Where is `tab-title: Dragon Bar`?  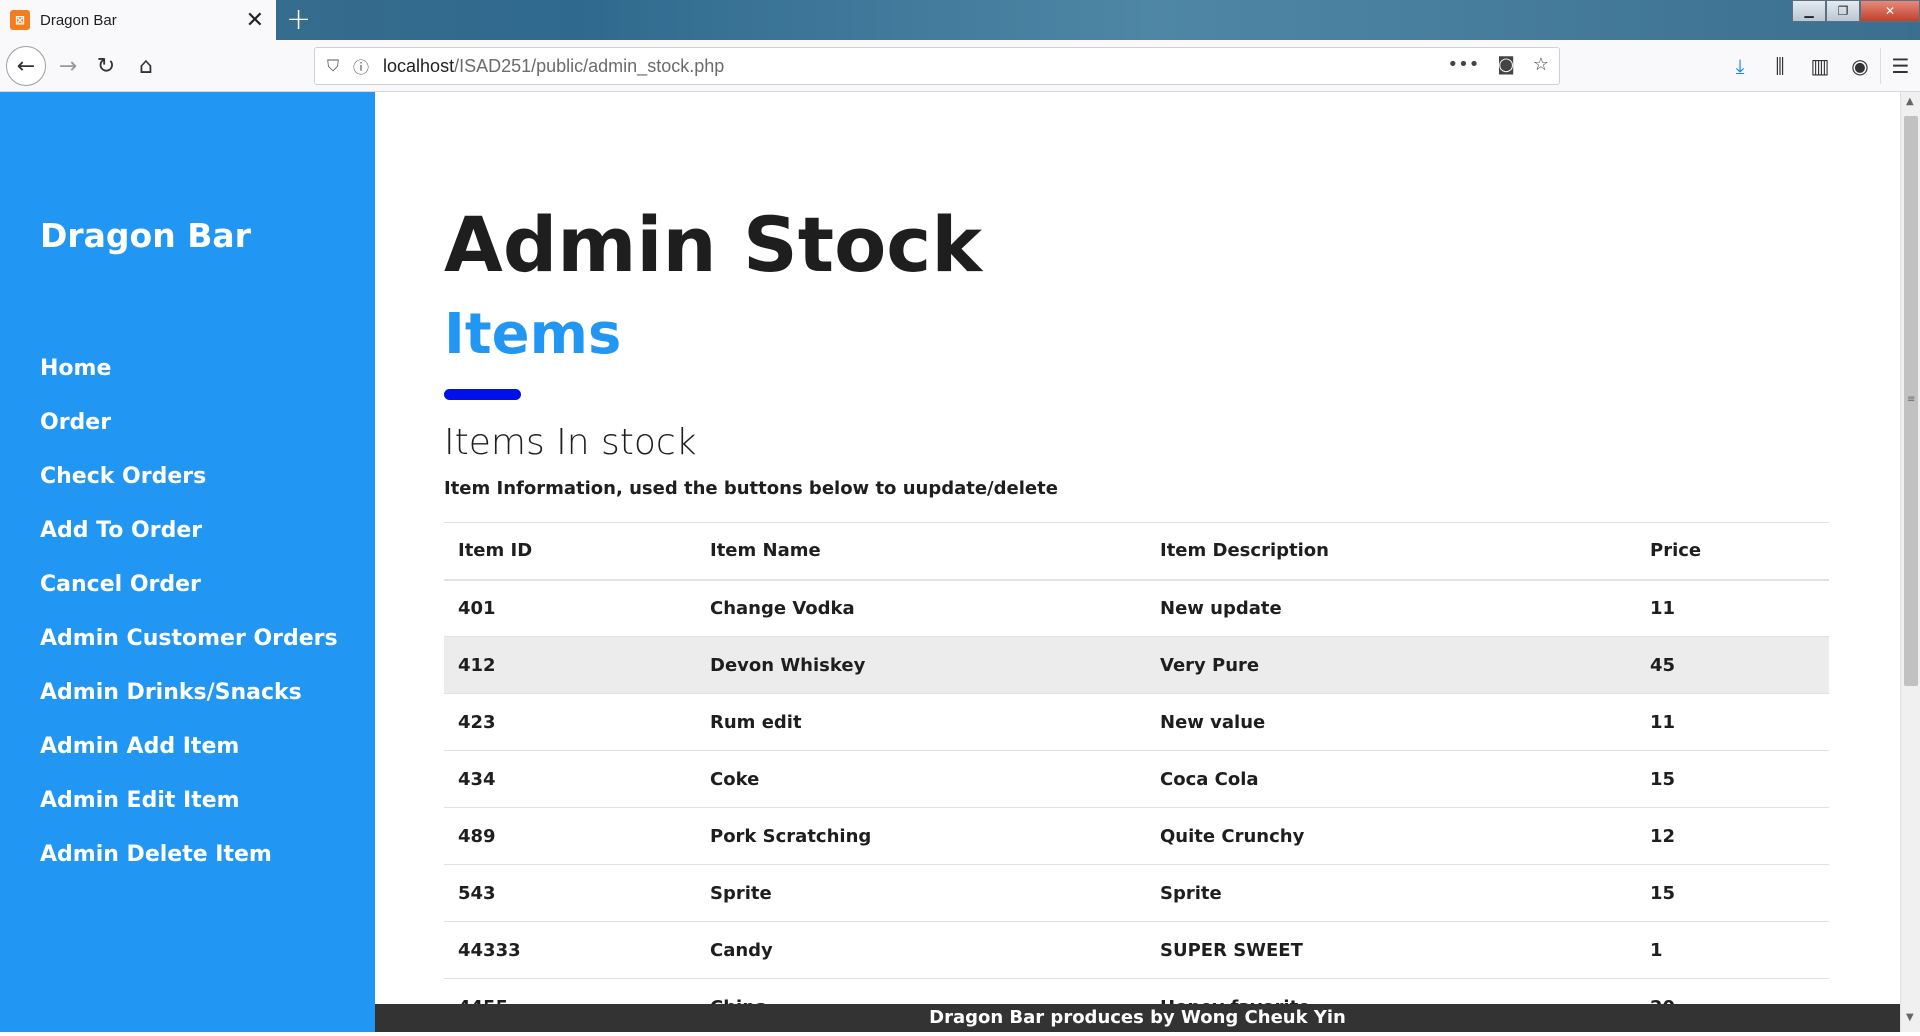
tab-title: Dragon Bar is located at coordinates (78, 20).